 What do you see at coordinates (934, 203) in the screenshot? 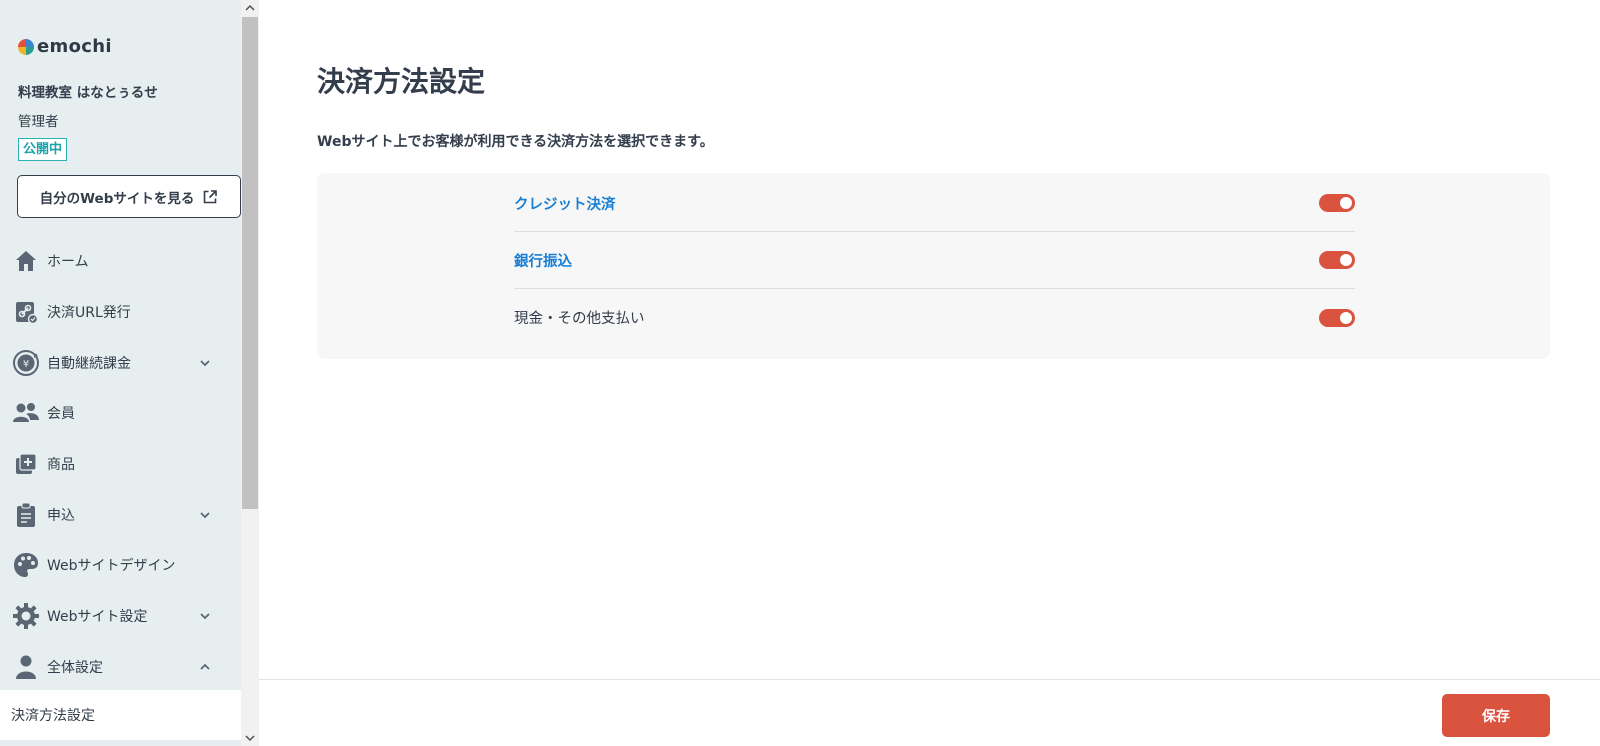
I see `payment-method-row: クレジット決済` at bounding box center [934, 203].